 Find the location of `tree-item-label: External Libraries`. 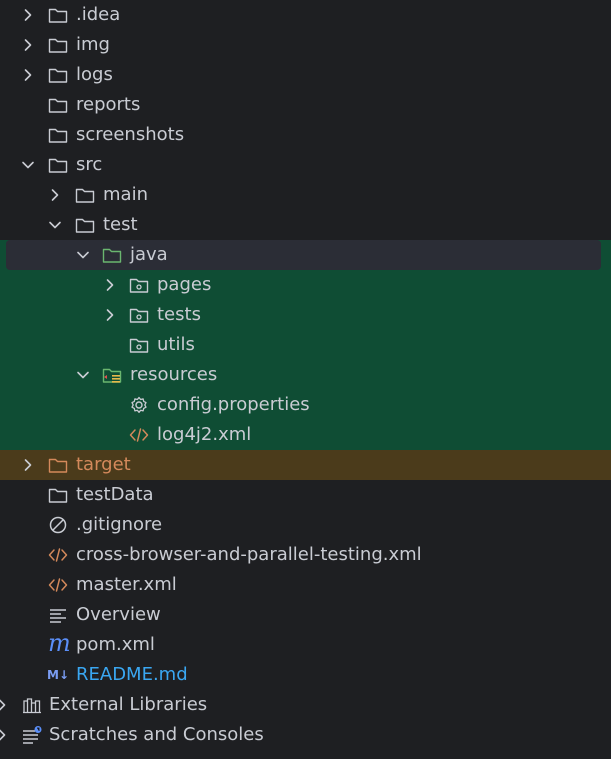

tree-item-label: External Libraries is located at coordinates (128, 704).